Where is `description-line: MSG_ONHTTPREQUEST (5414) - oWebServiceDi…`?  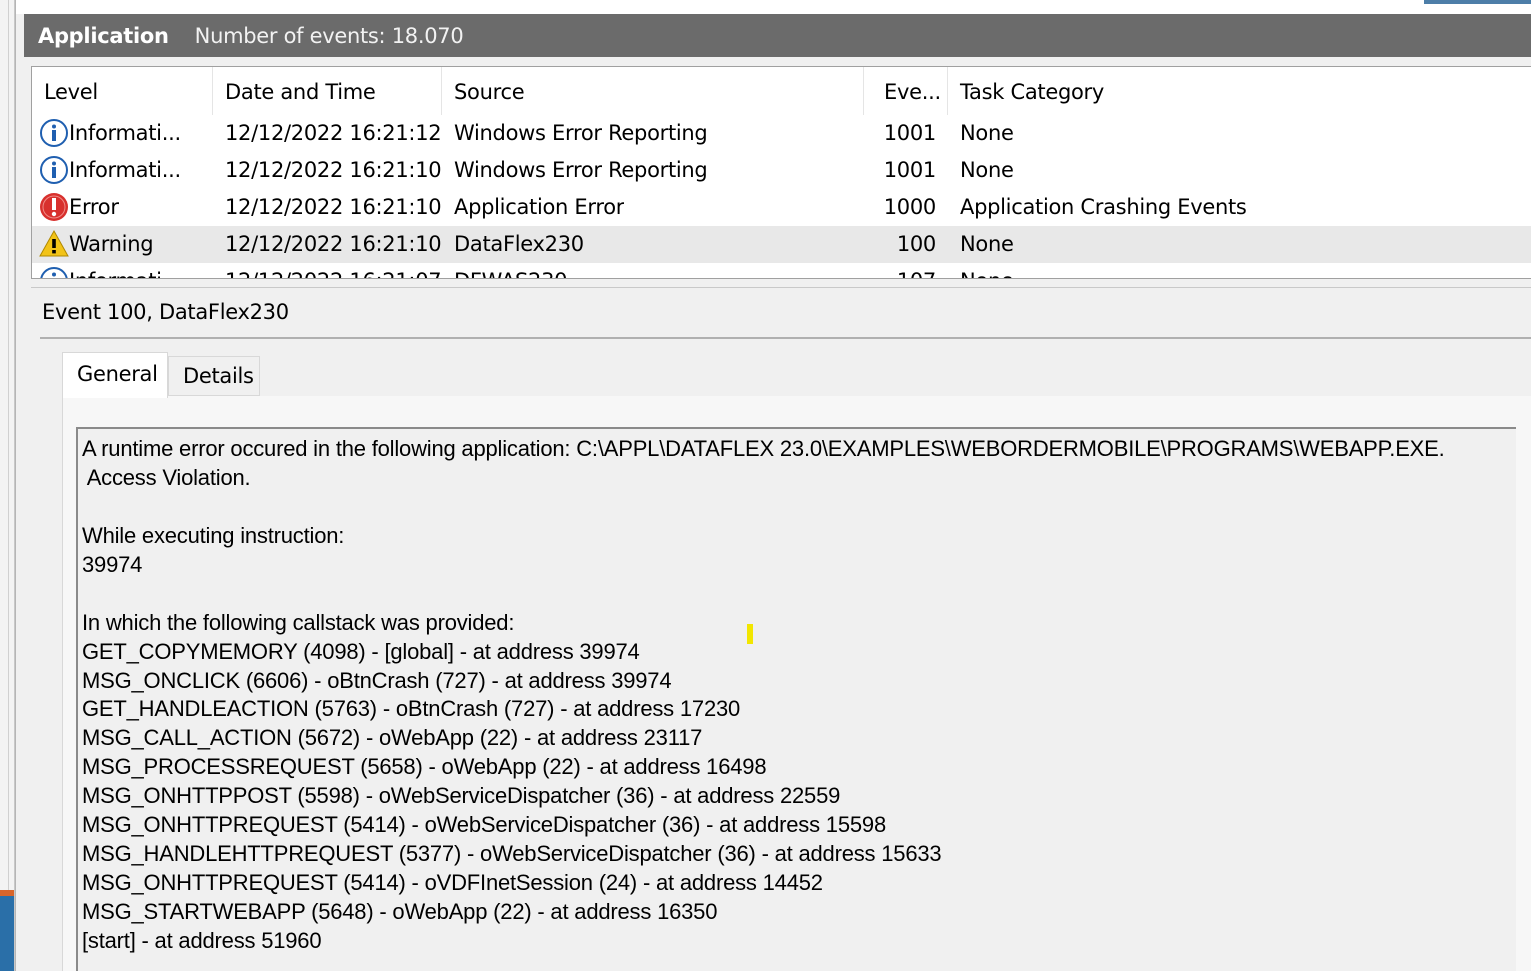
description-line: MSG_ONHTTPREQUEST (5414) - oWebServiceDi… is located at coordinates (484, 825).